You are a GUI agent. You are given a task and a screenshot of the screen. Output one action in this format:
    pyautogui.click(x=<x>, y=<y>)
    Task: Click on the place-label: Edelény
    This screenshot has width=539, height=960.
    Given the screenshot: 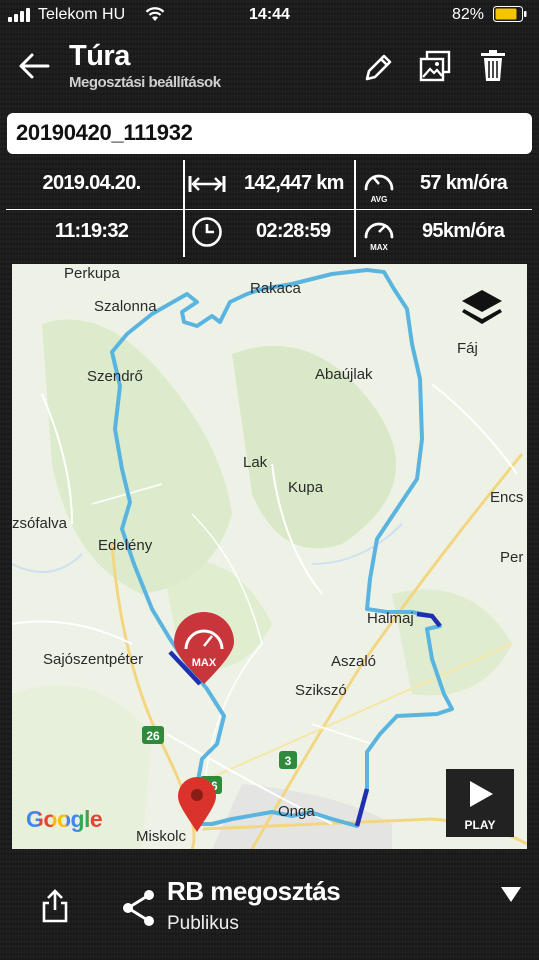 What is the action you would take?
    pyautogui.click(x=125, y=545)
    